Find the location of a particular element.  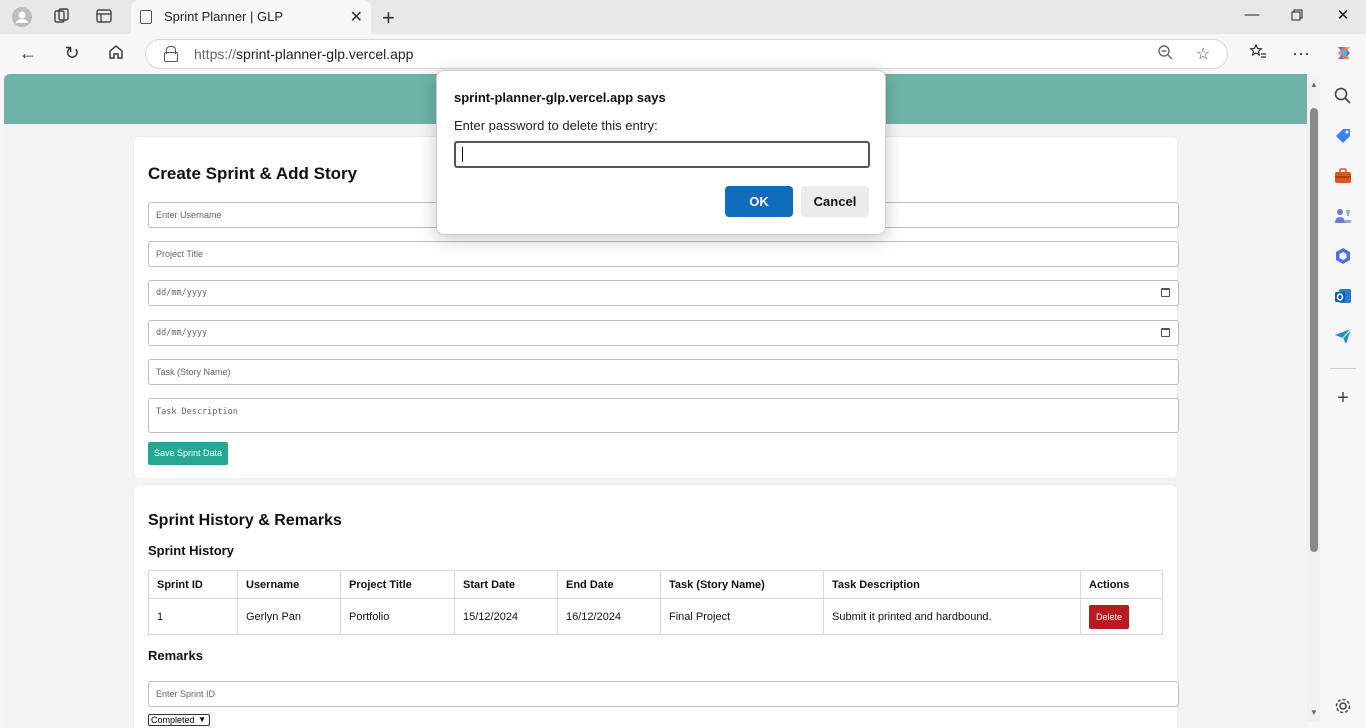

column-header: Start Date is located at coordinates (506, 584).